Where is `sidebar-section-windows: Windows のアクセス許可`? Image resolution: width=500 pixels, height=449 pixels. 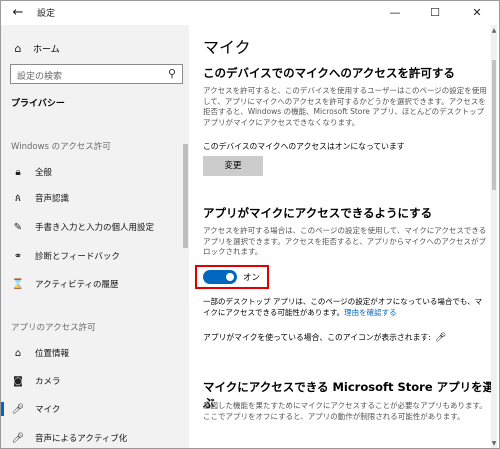
sidebar-section-windows: Windows のアクセス許可 is located at coordinates (61, 147).